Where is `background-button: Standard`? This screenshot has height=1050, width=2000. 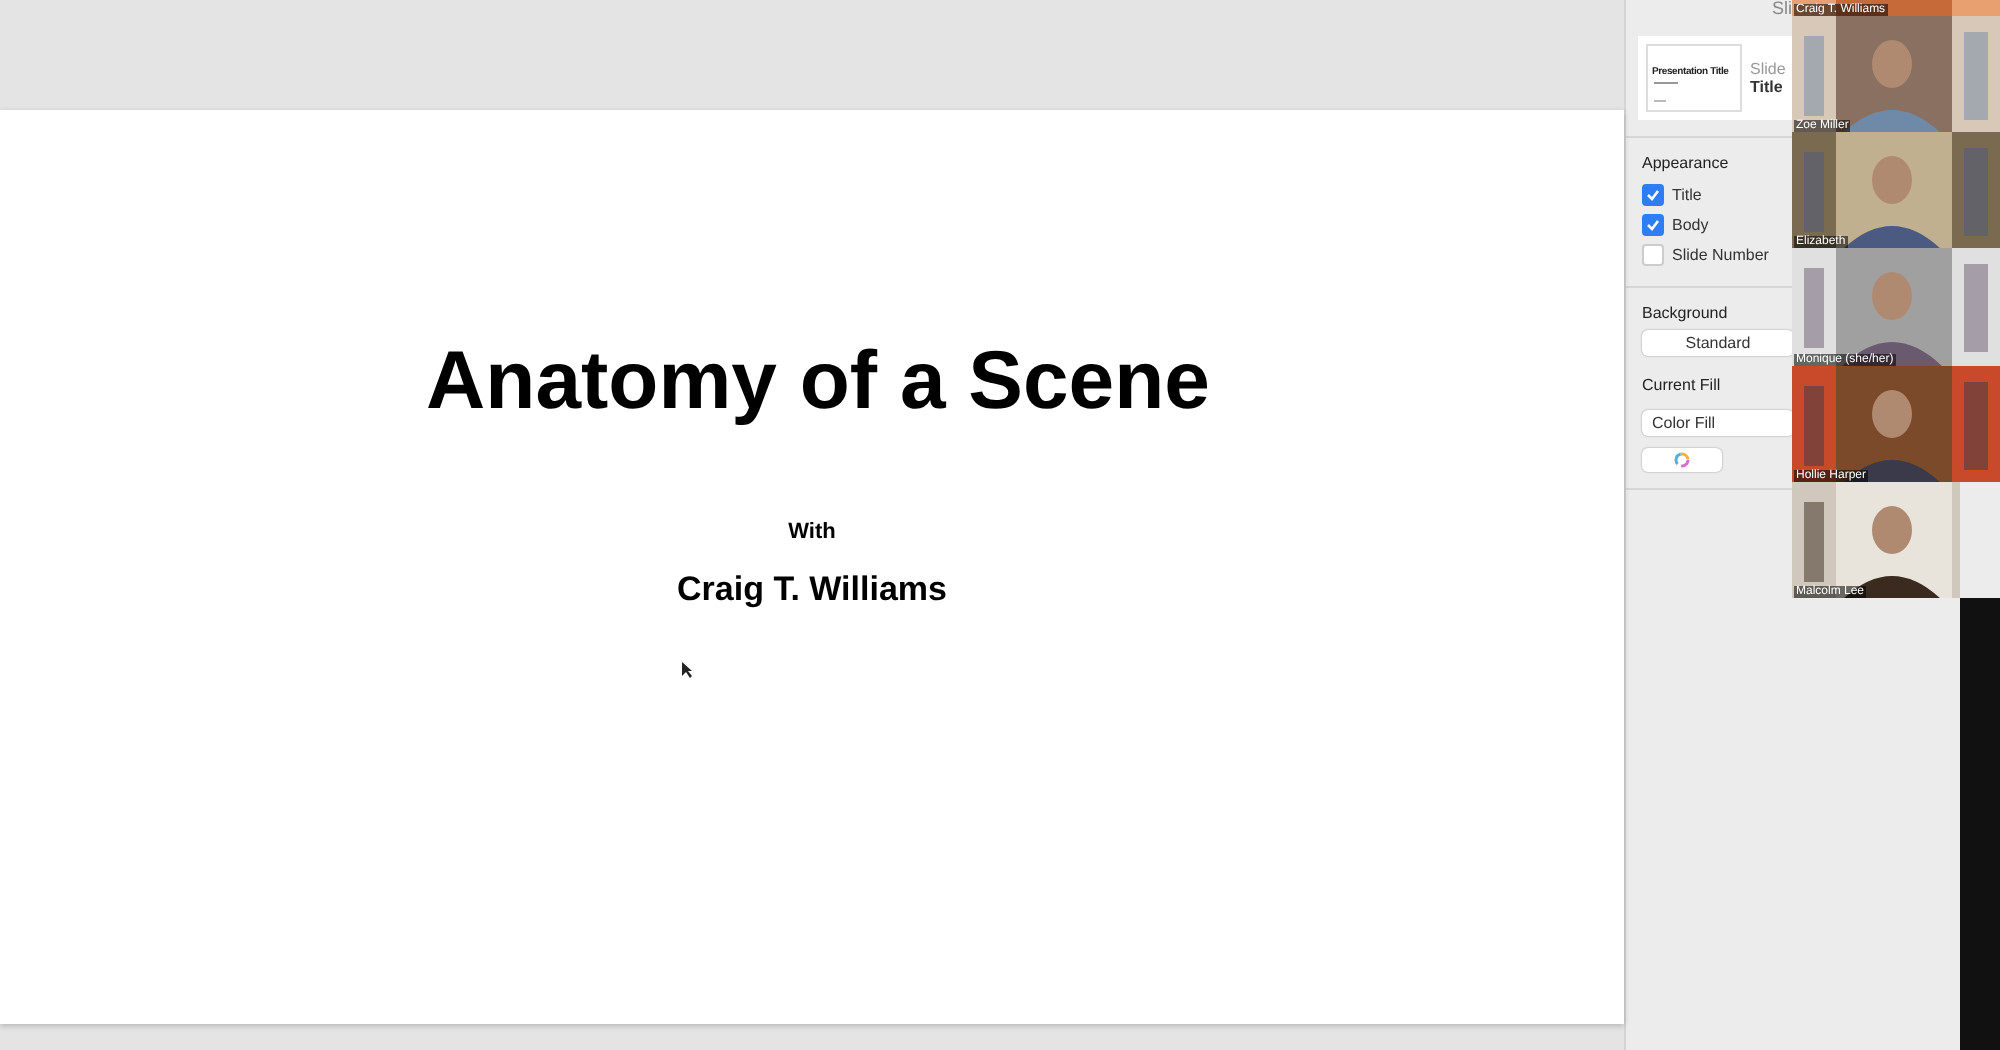
background-button: Standard is located at coordinates (1718, 343).